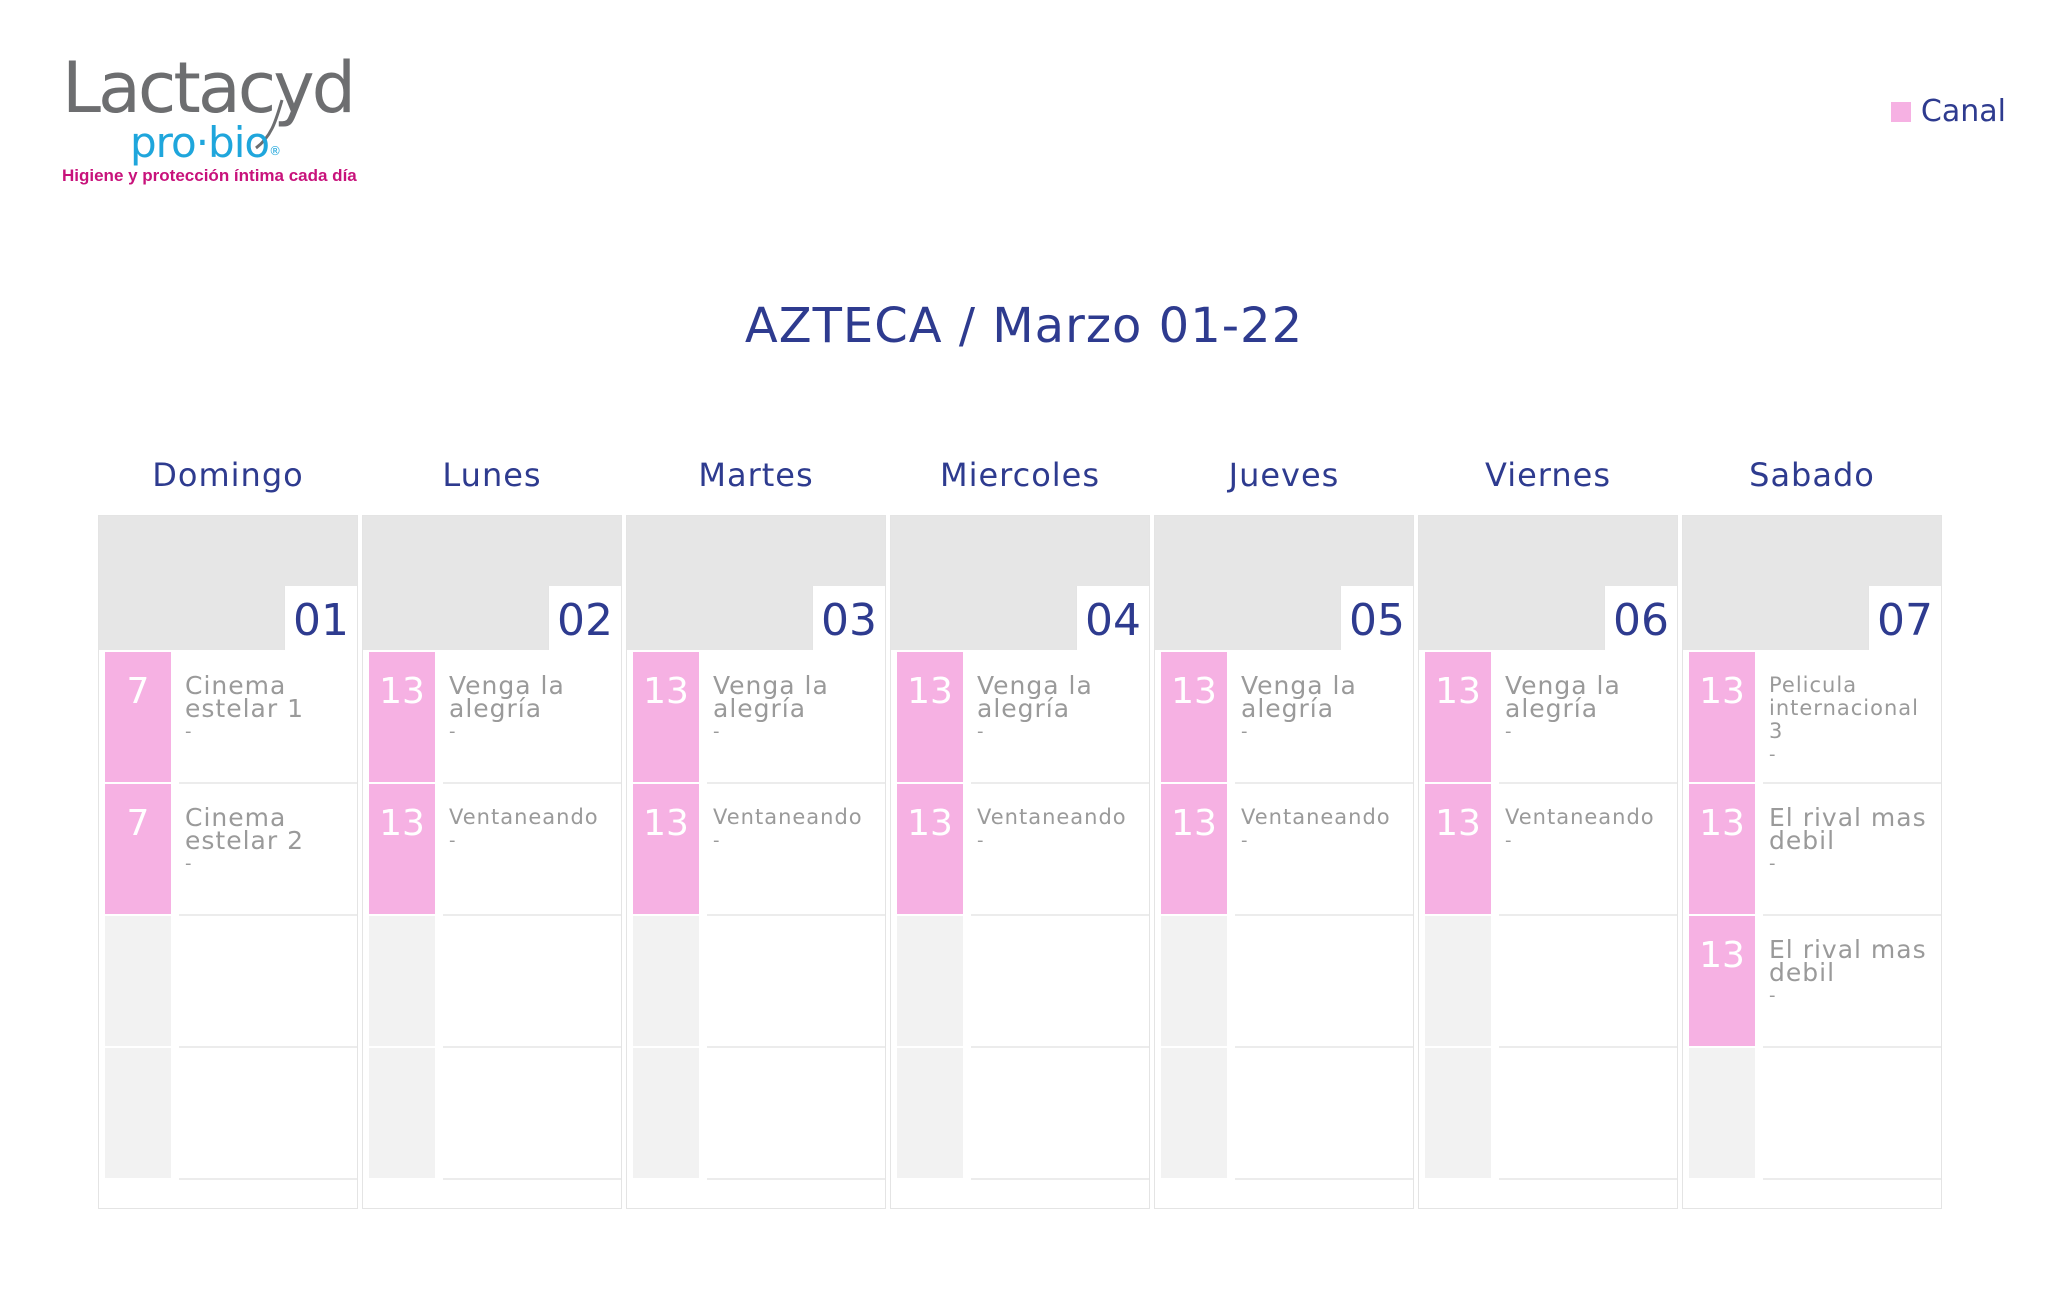 Image resolution: width=2048 pixels, height=1307 pixels. I want to click on date-number: 01, so click(320, 618).